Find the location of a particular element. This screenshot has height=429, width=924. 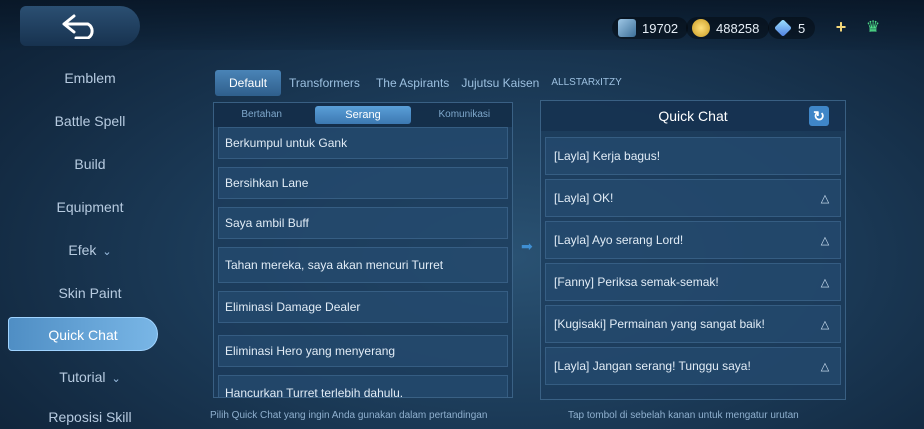

chat-option: Tahan mereka, saya akan mencuri Turret is located at coordinates (363, 265).